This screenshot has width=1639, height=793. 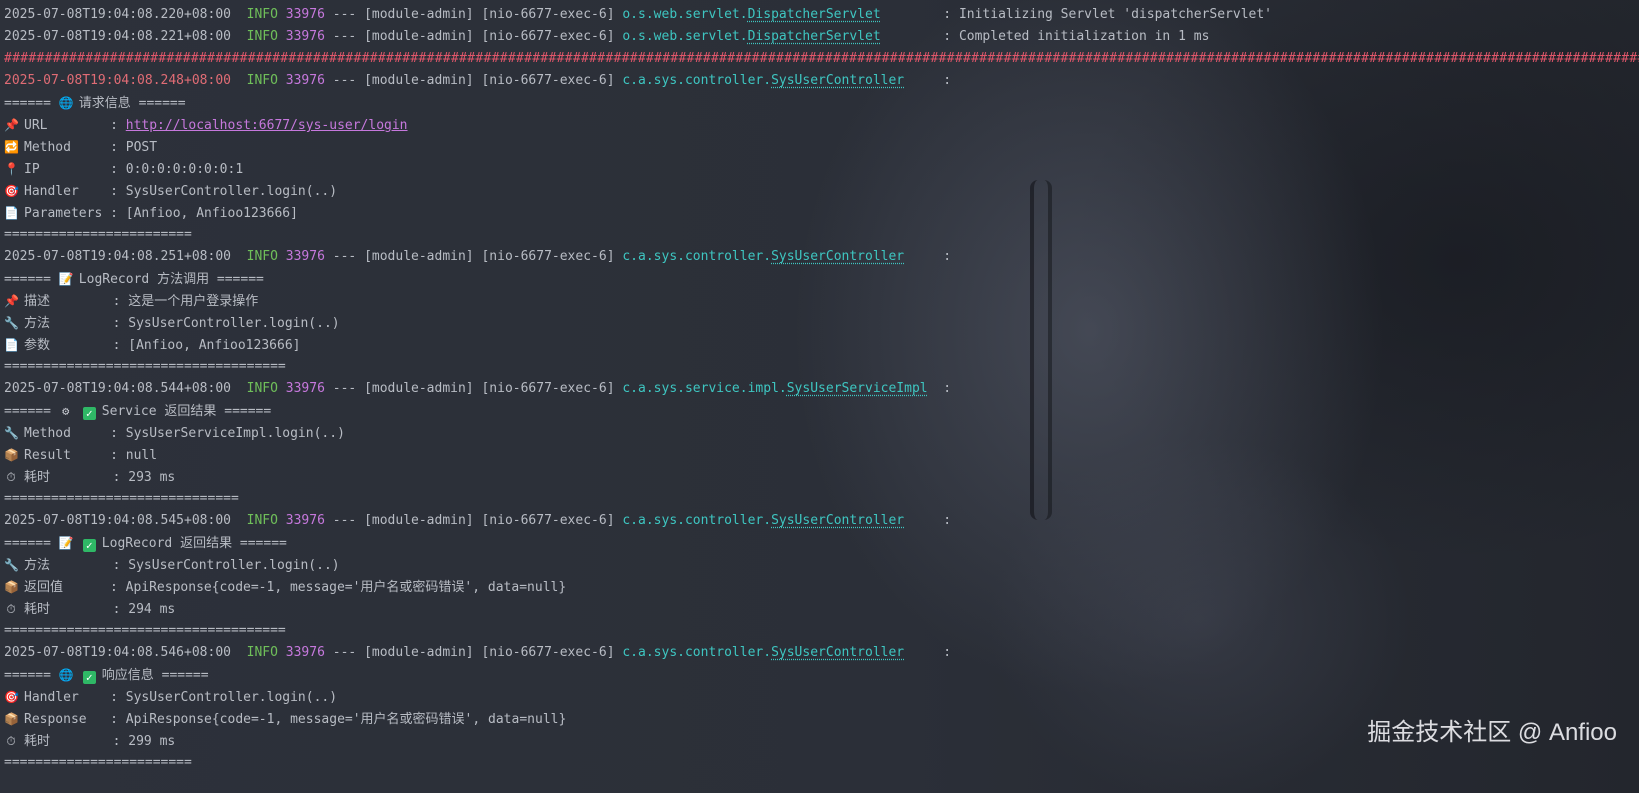 I want to click on detail-line: 🔁 Method : POST, so click(x=821, y=147).